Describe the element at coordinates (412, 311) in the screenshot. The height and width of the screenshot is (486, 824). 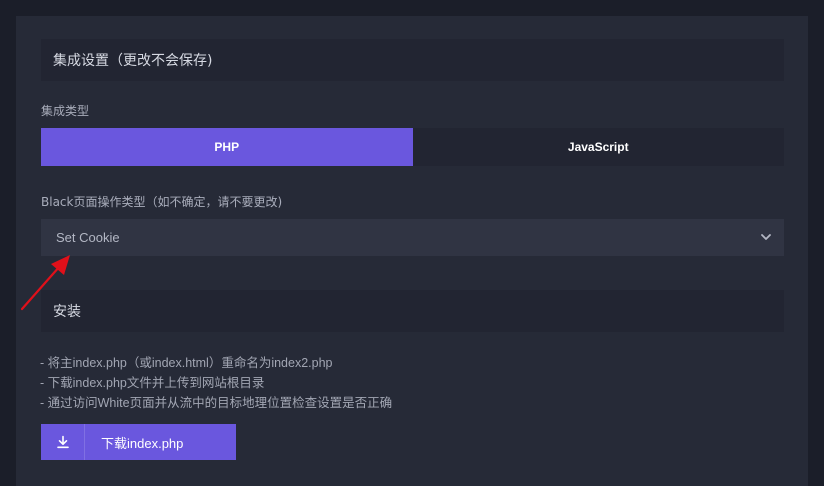
I see `install-header: 安装` at that location.